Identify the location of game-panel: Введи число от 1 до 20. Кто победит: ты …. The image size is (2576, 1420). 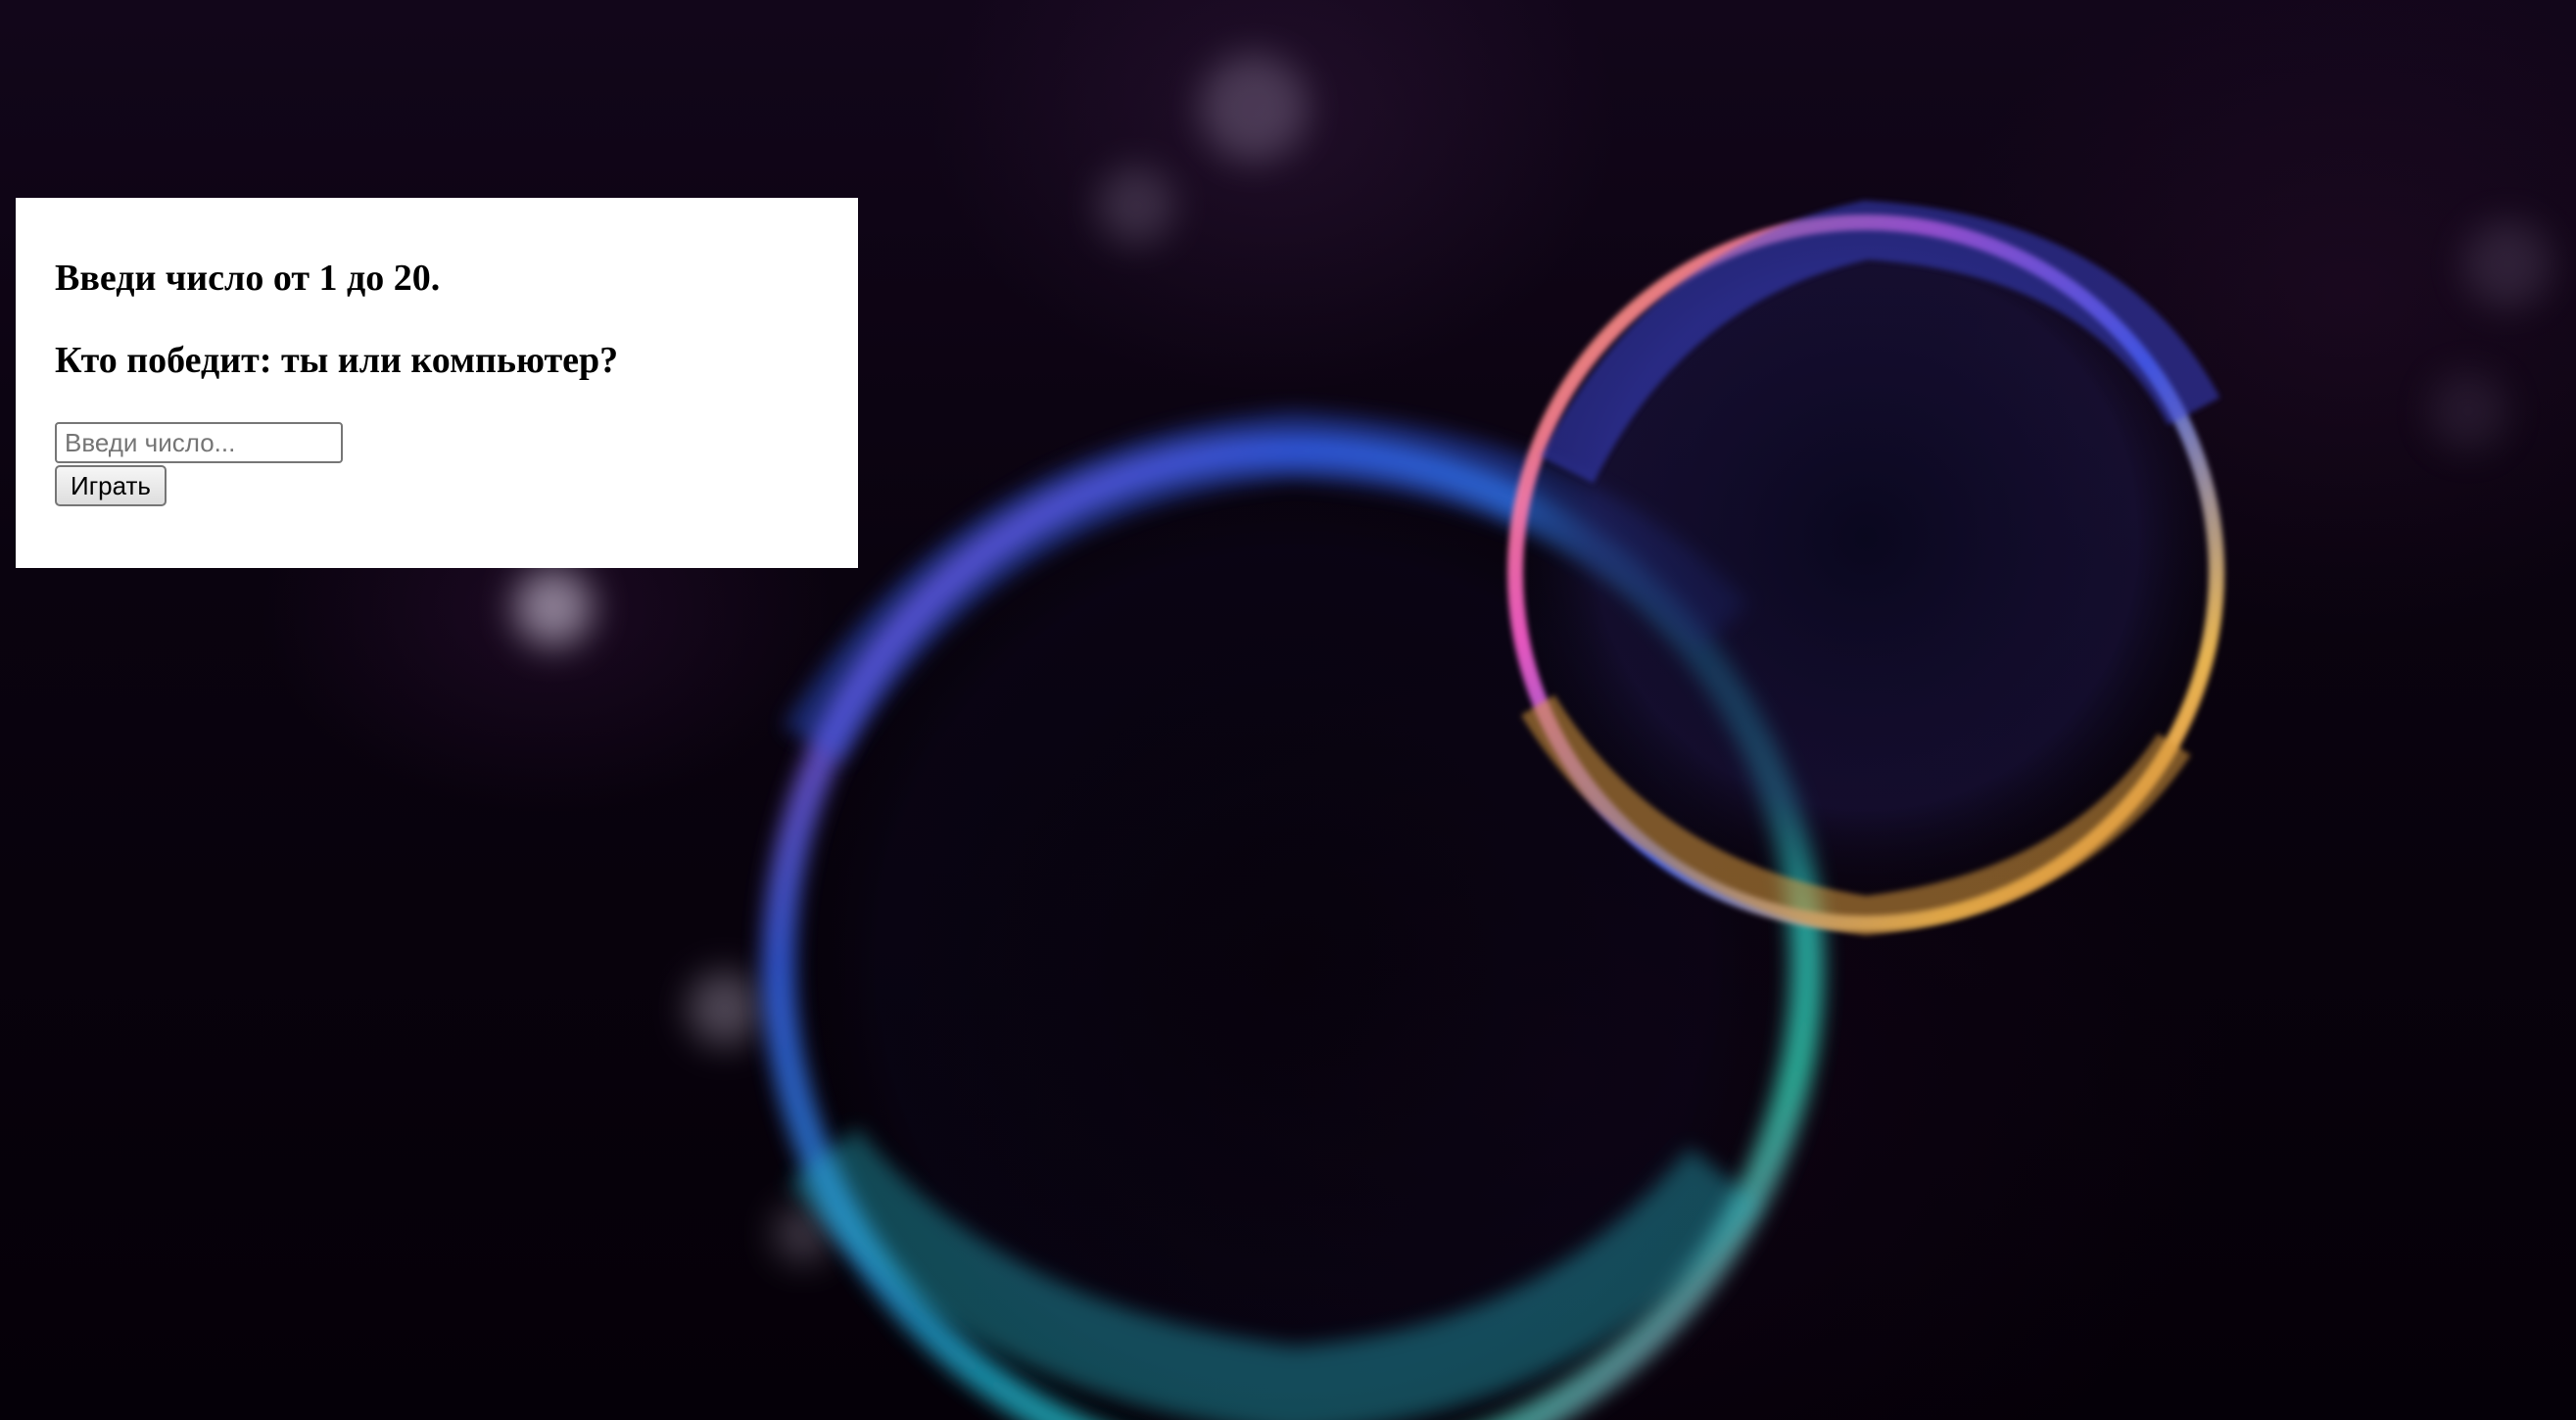
(437, 383).